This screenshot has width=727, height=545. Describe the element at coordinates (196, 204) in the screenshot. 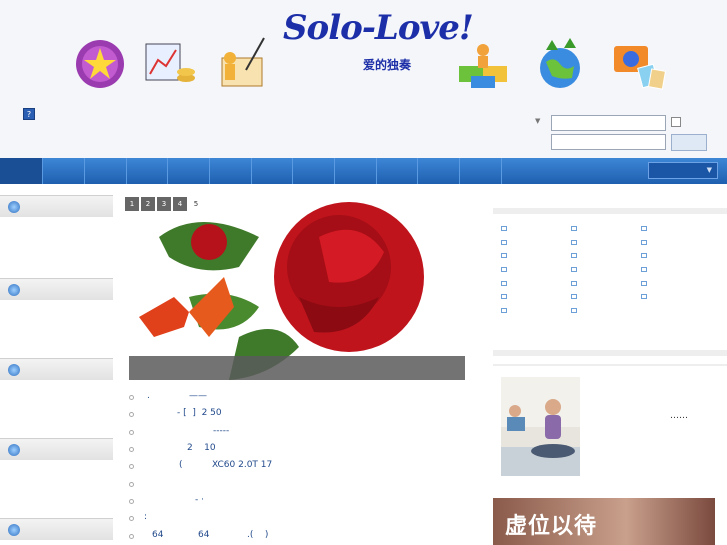

I see `slider-page-5: 5` at that location.